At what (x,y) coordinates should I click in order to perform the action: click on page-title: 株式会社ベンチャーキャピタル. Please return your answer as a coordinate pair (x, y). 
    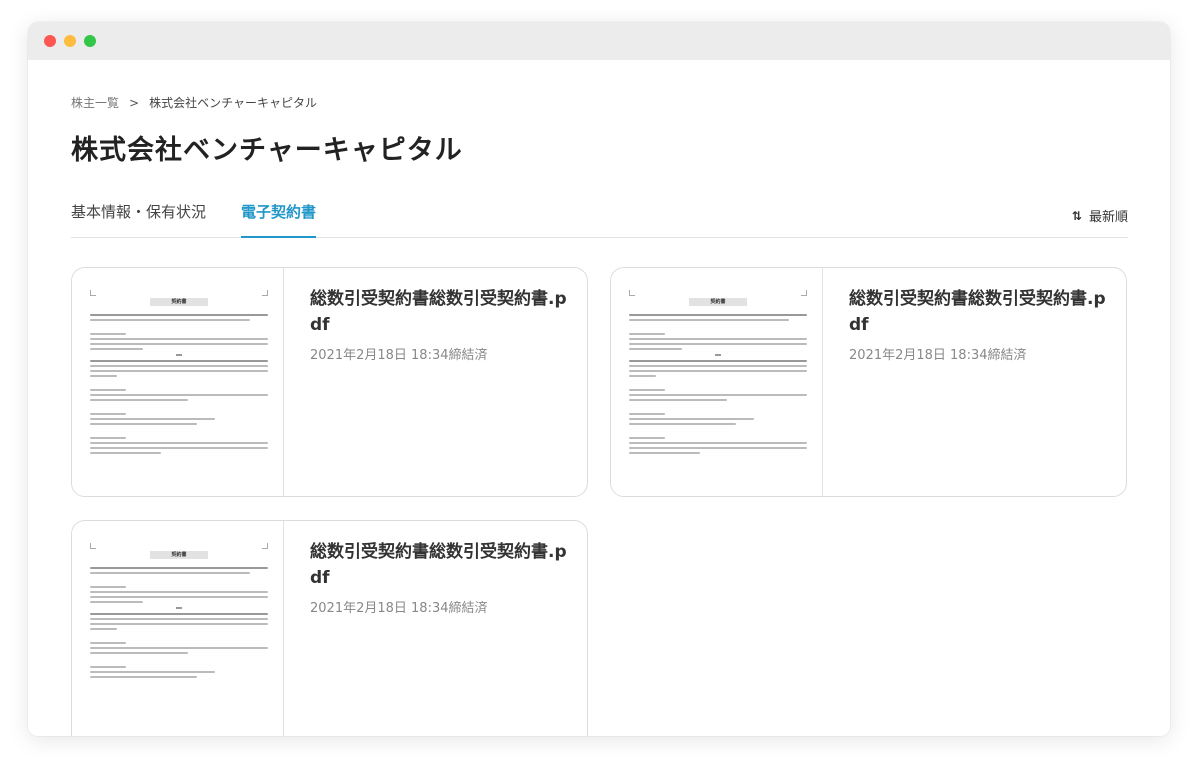
    Looking at the image, I should click on (267, 150).